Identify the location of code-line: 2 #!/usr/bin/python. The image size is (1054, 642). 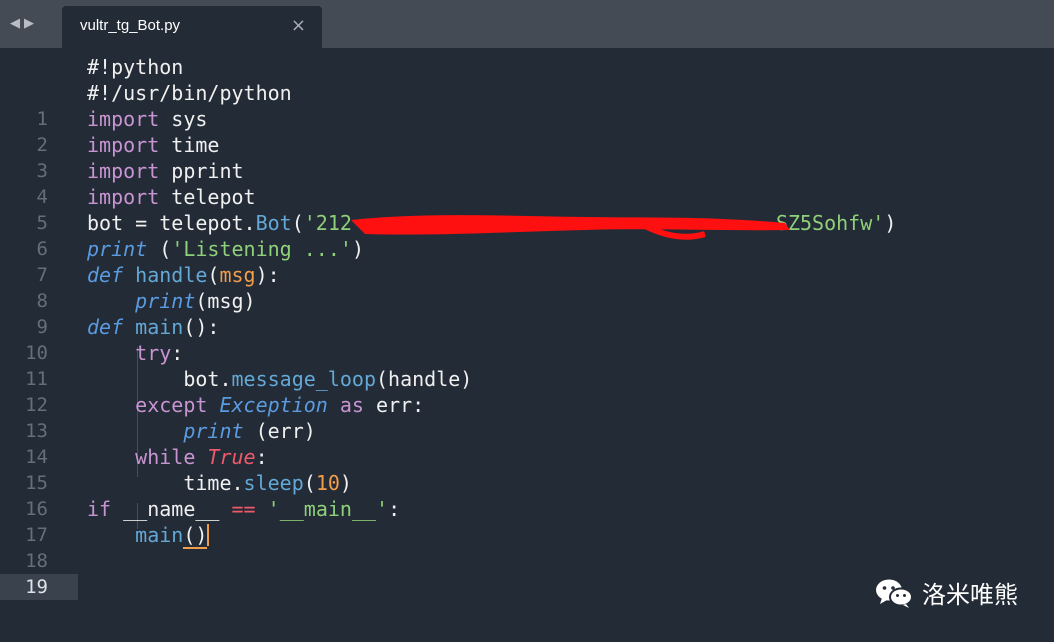
(527, 118).